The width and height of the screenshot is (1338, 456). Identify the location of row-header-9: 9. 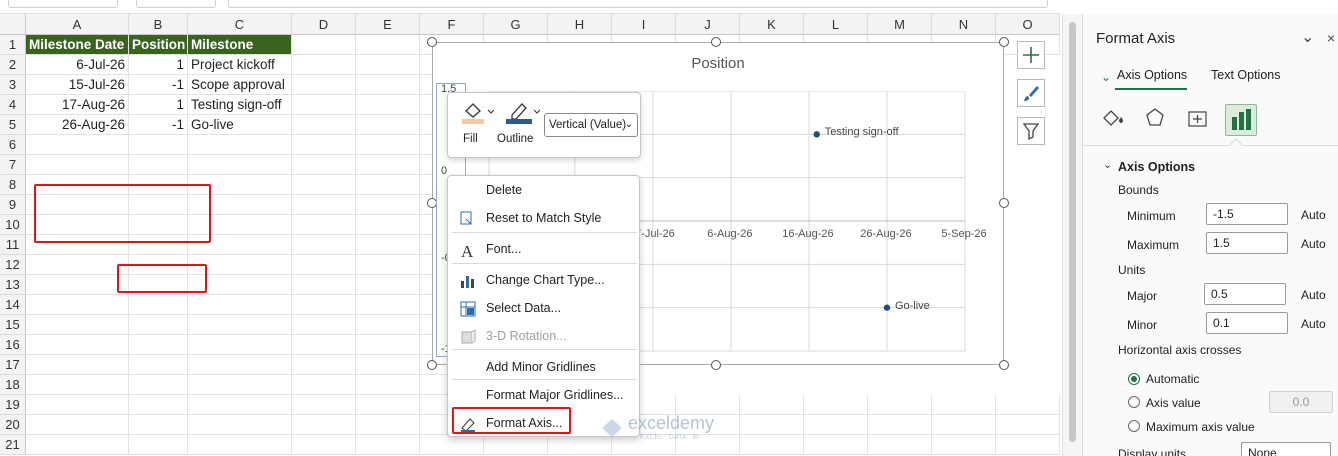
(13, 205).